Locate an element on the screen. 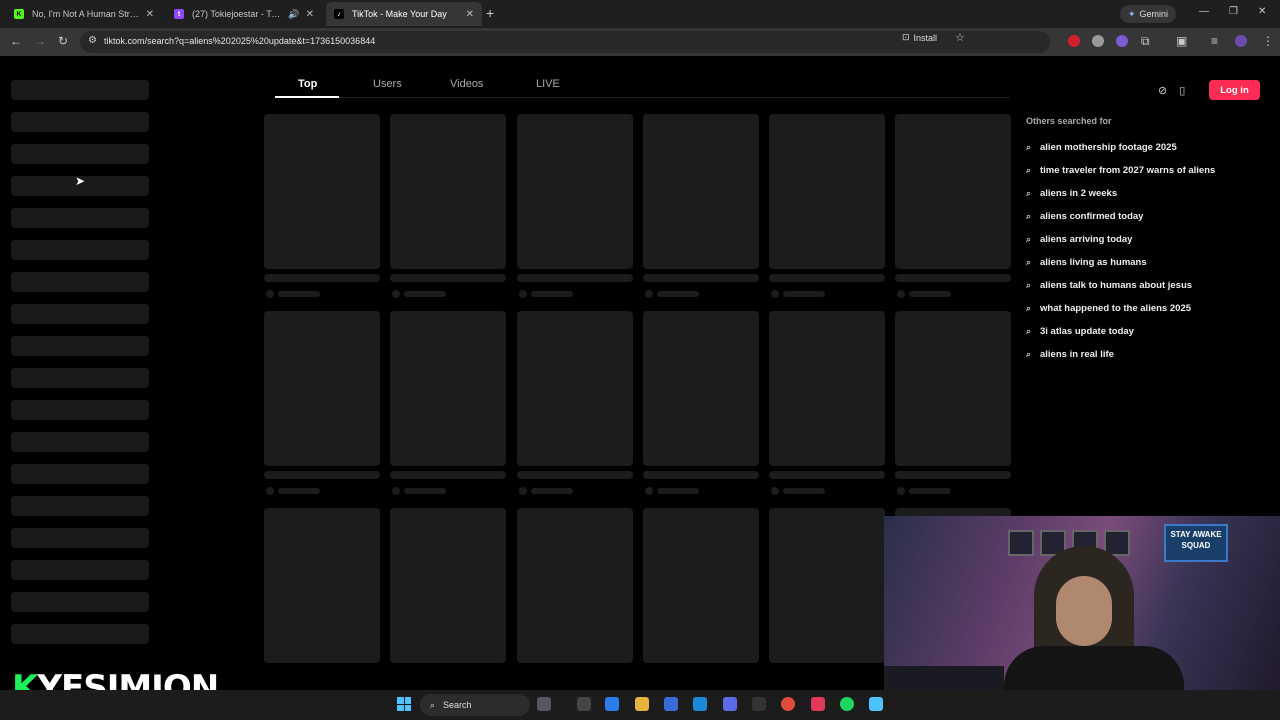 The image size is (1280, 720). streamer-shirt is located at coordinates (1094, 668).